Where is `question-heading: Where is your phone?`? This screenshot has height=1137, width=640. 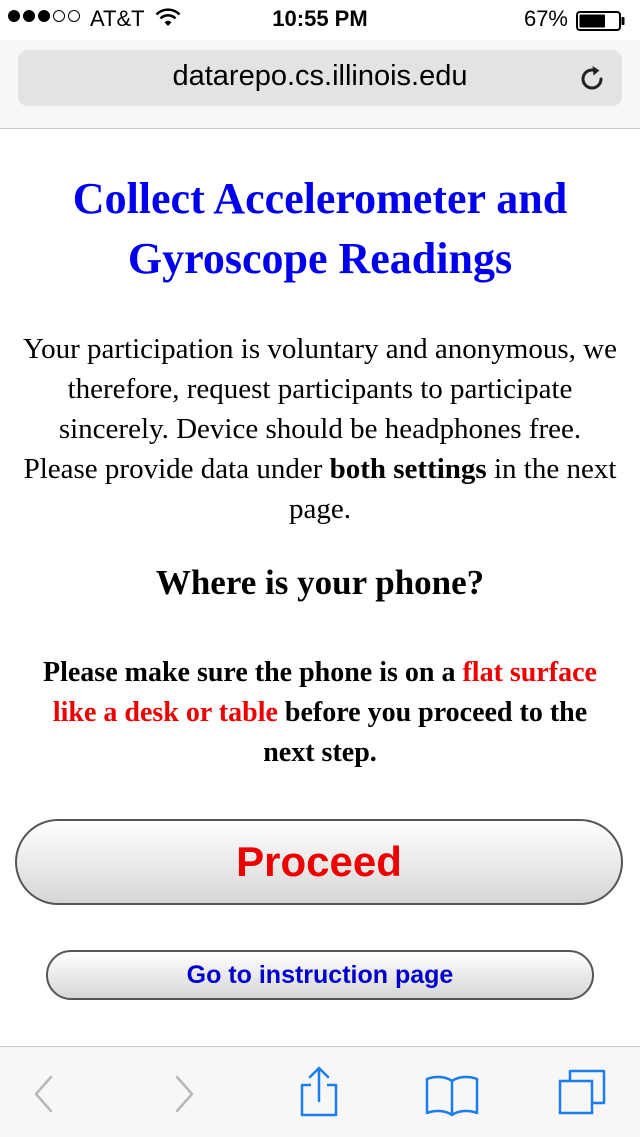 question-heading: Where is your phone? is located at coordinates (320, 582).